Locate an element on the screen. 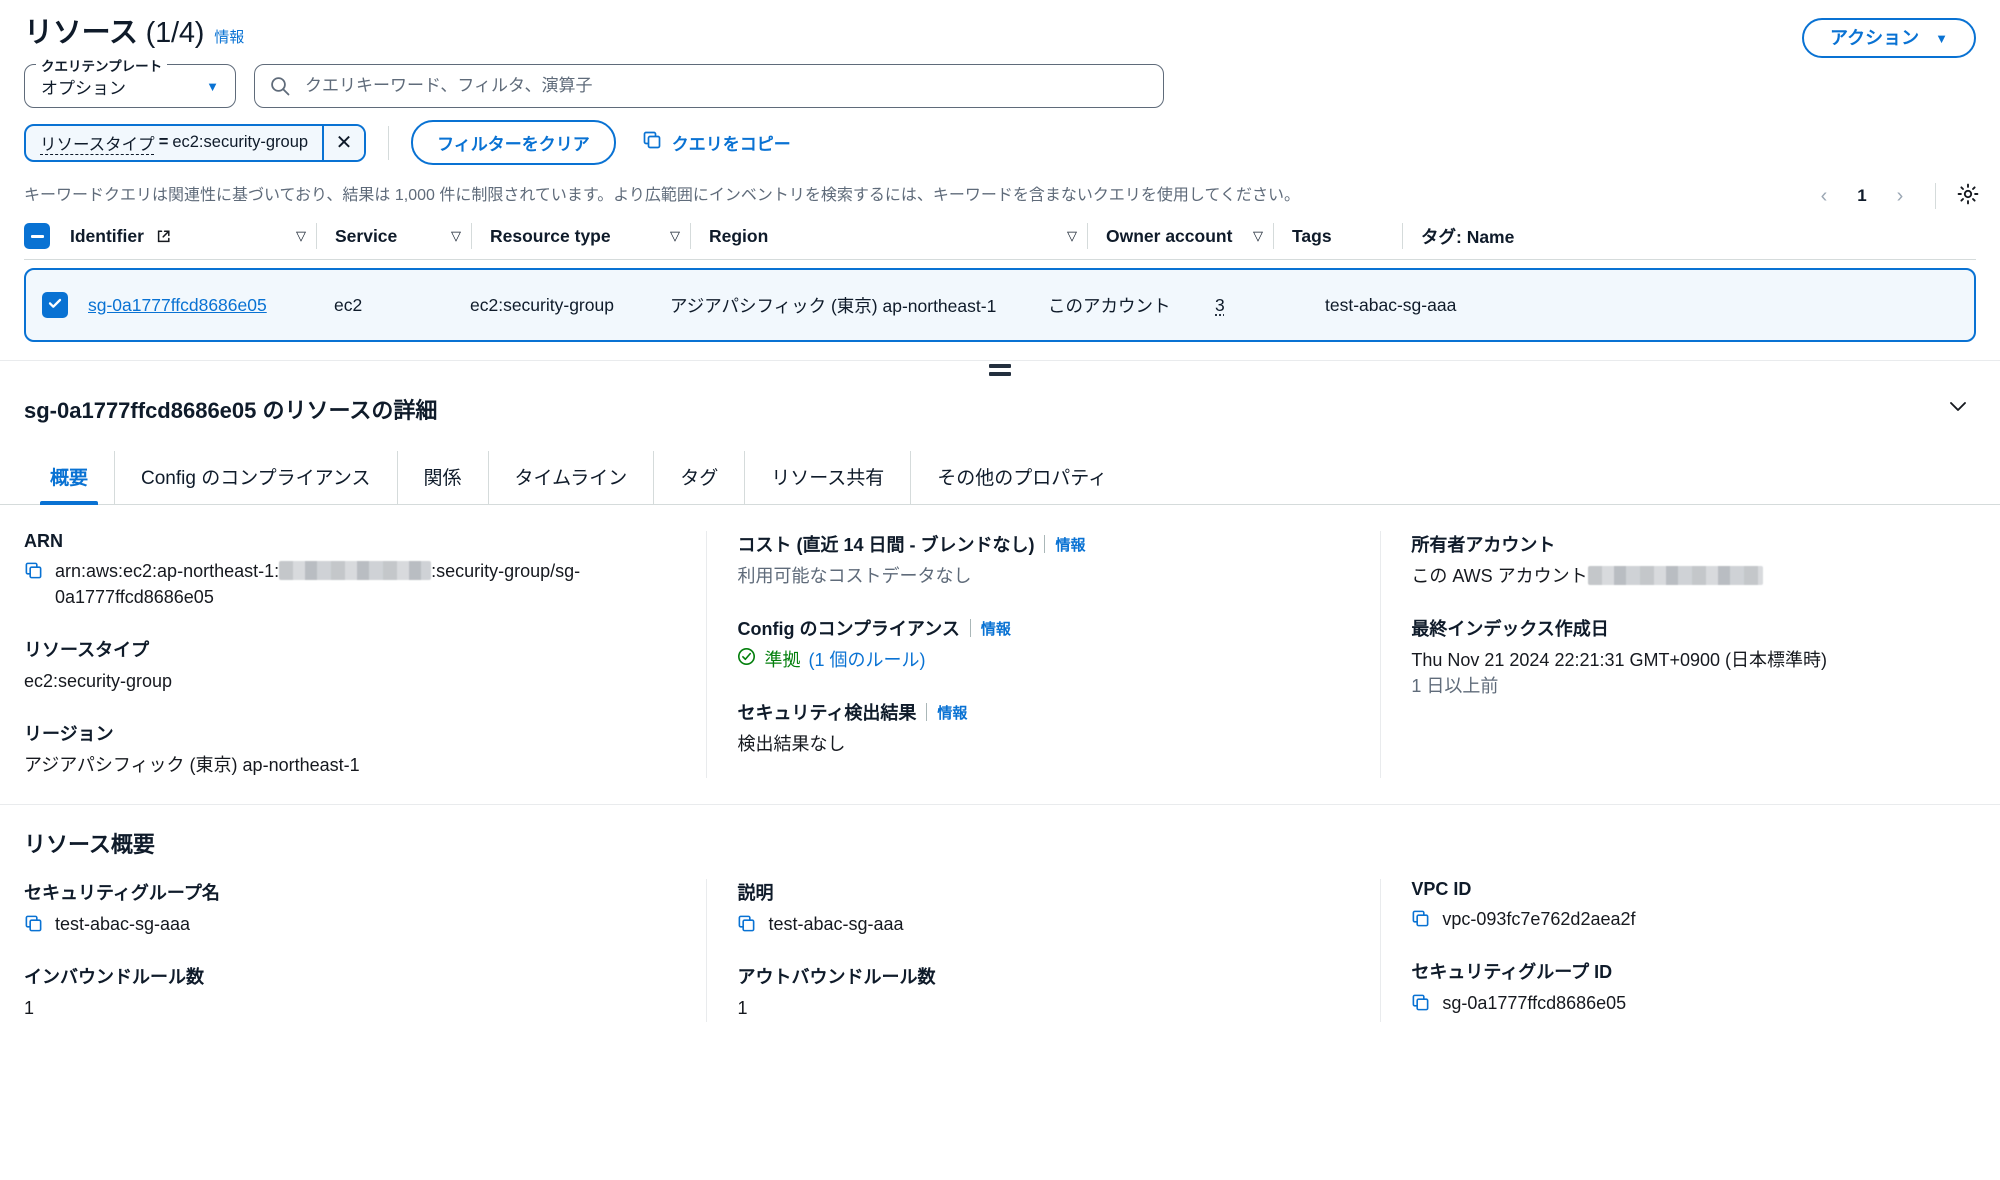  close-icon: ✕ is located at coordinates (343, 142).